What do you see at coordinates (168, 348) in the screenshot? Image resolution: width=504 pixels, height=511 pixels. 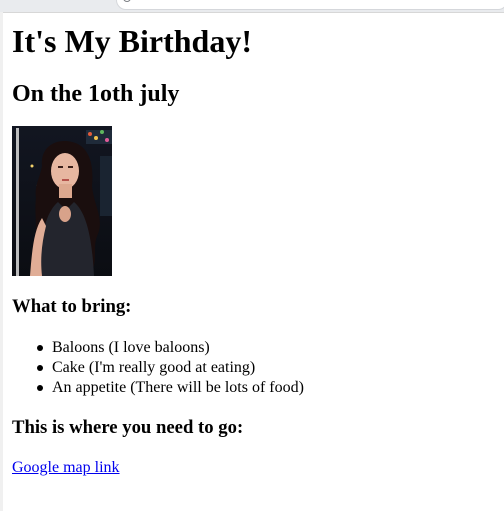 I see `list-item: Baloons (I love baloons)` at bounding box center [168, 348].